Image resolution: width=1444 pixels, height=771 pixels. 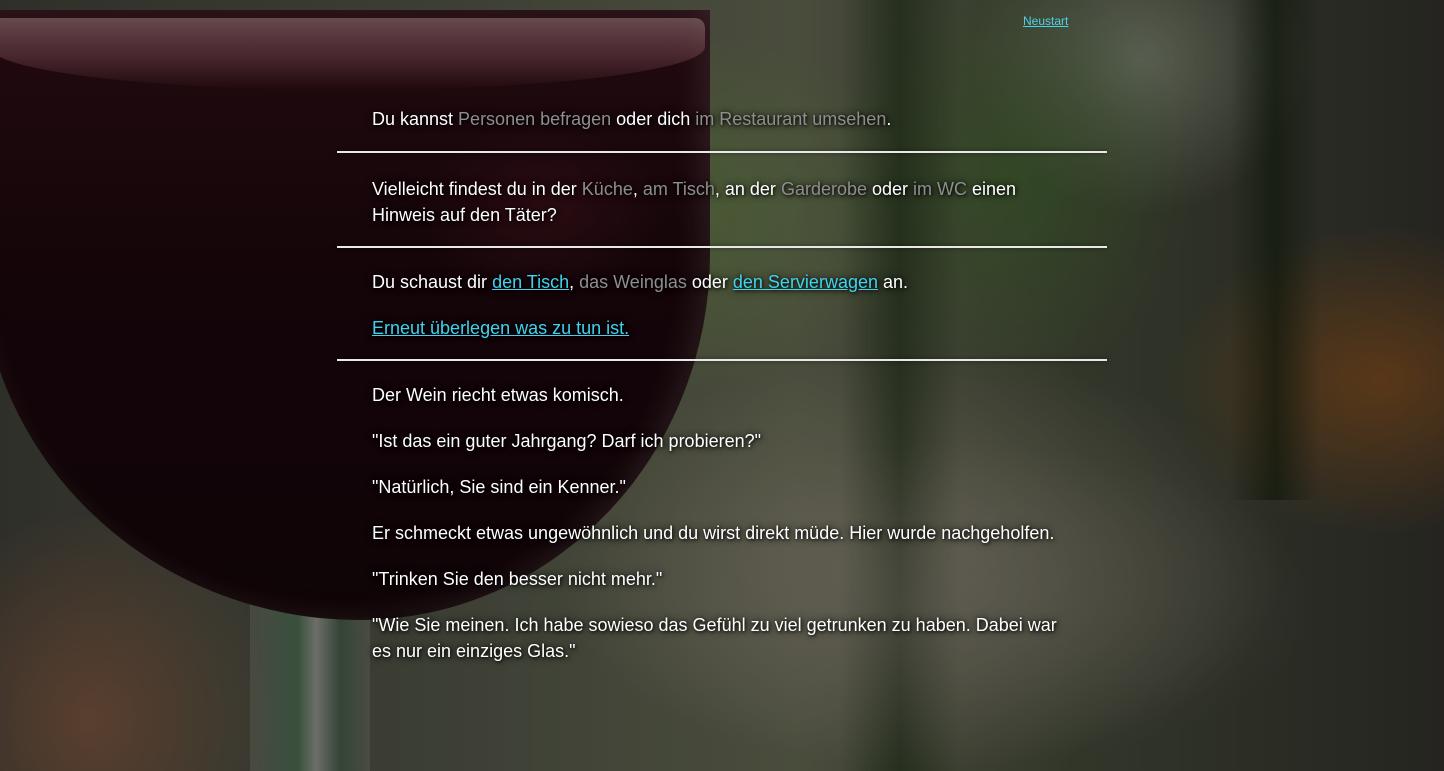 What do you see at coordinates (678, 189) in the screenshot?
I see `option-table: am Tisch` at bounding box center [678, 189].